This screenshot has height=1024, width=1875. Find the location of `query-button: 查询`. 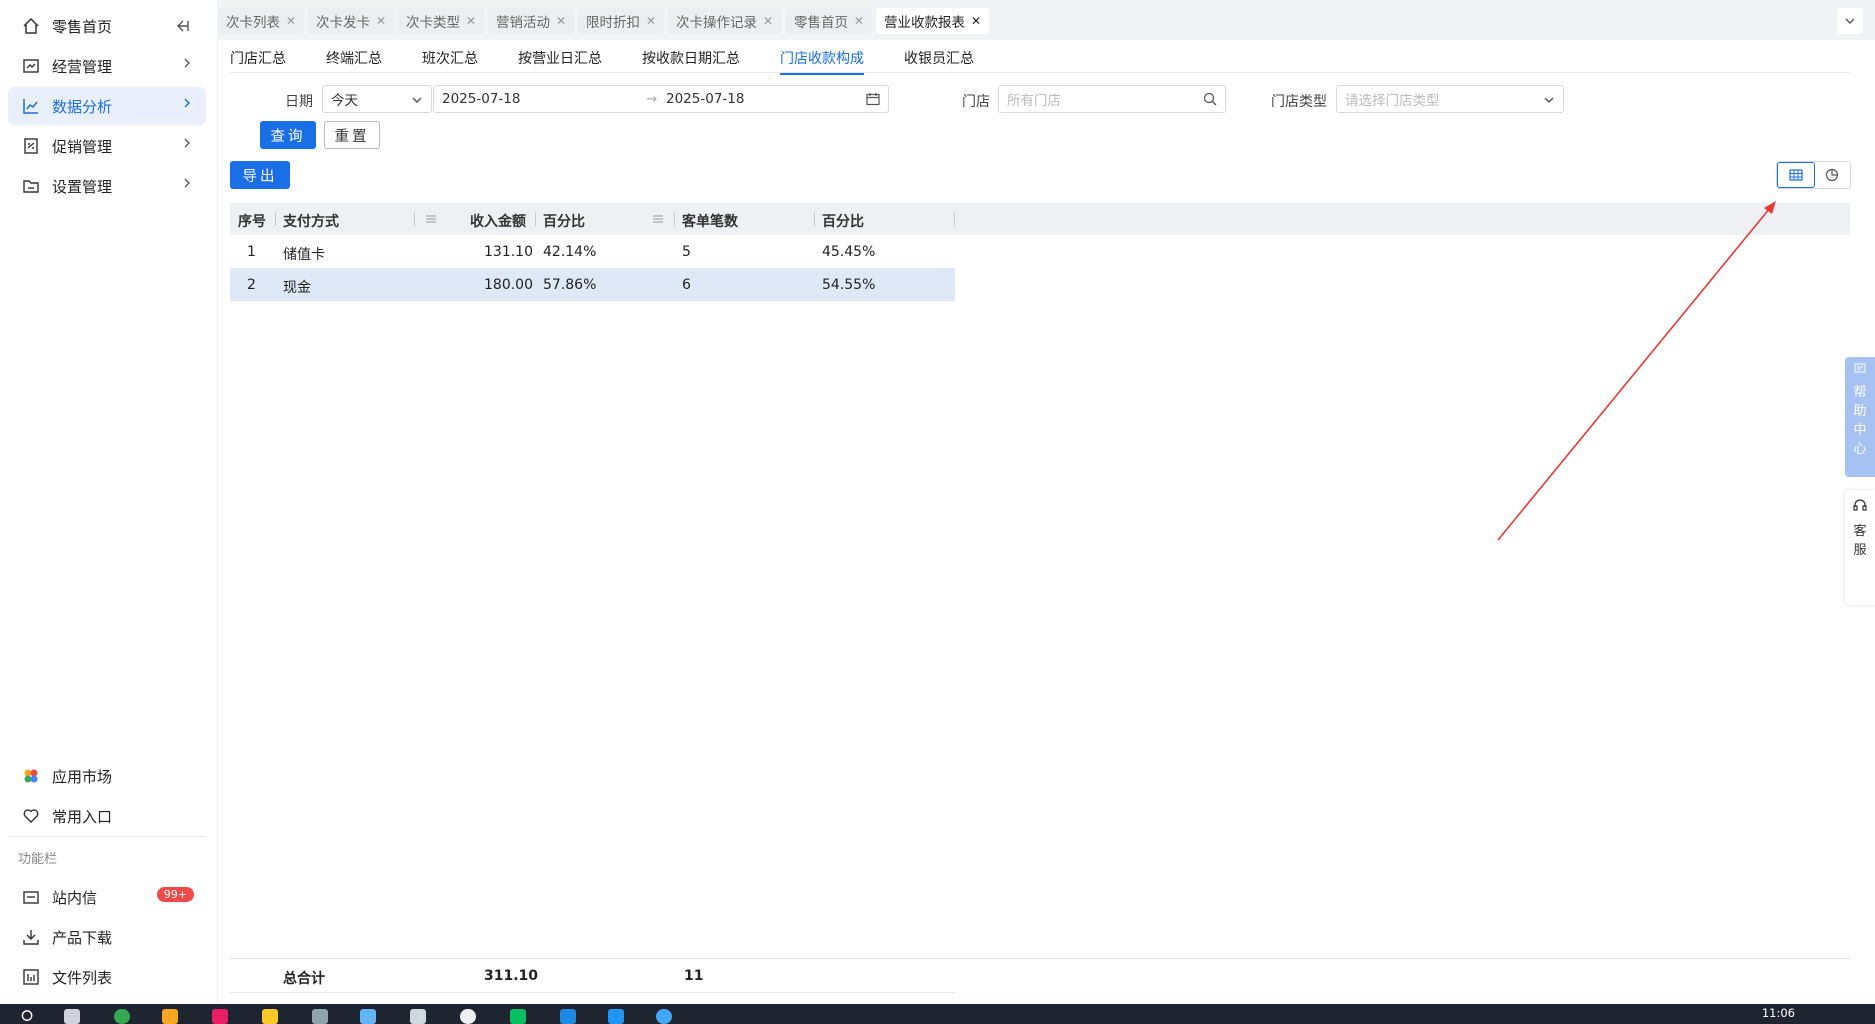

query-button: 查询 is located at coordinates (288, 135).